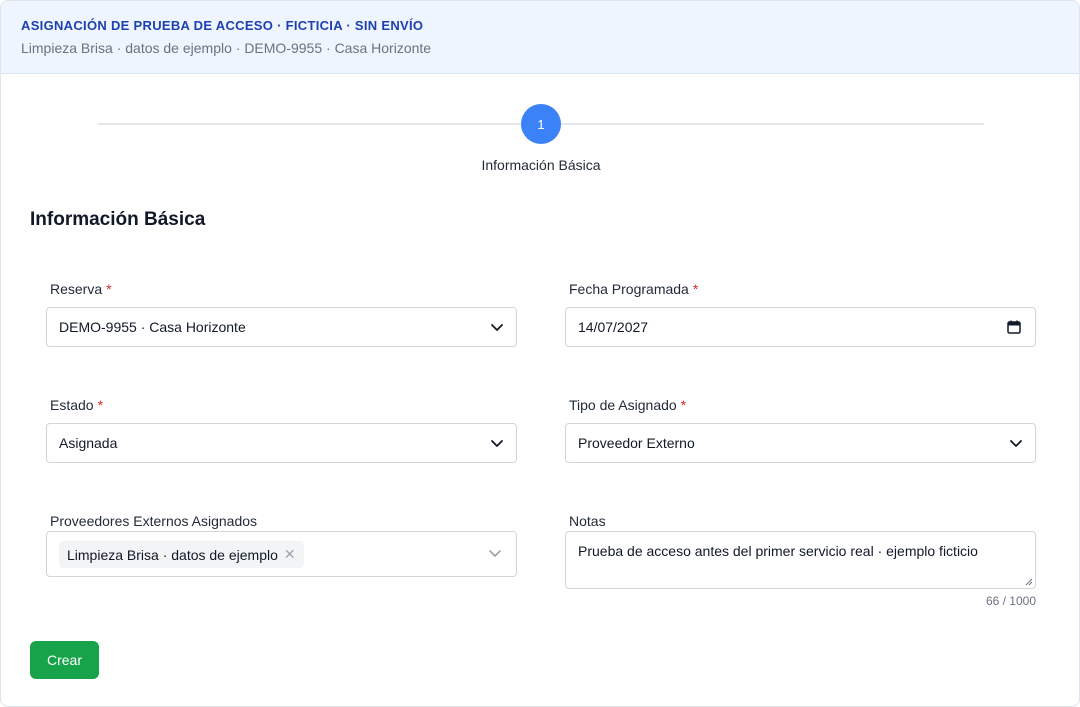 The width and height of the screenshot is (1080, 707). Describe the element at coordinates (1029, 582) in the screenshot. I see `resize-handle-icon` at that location.